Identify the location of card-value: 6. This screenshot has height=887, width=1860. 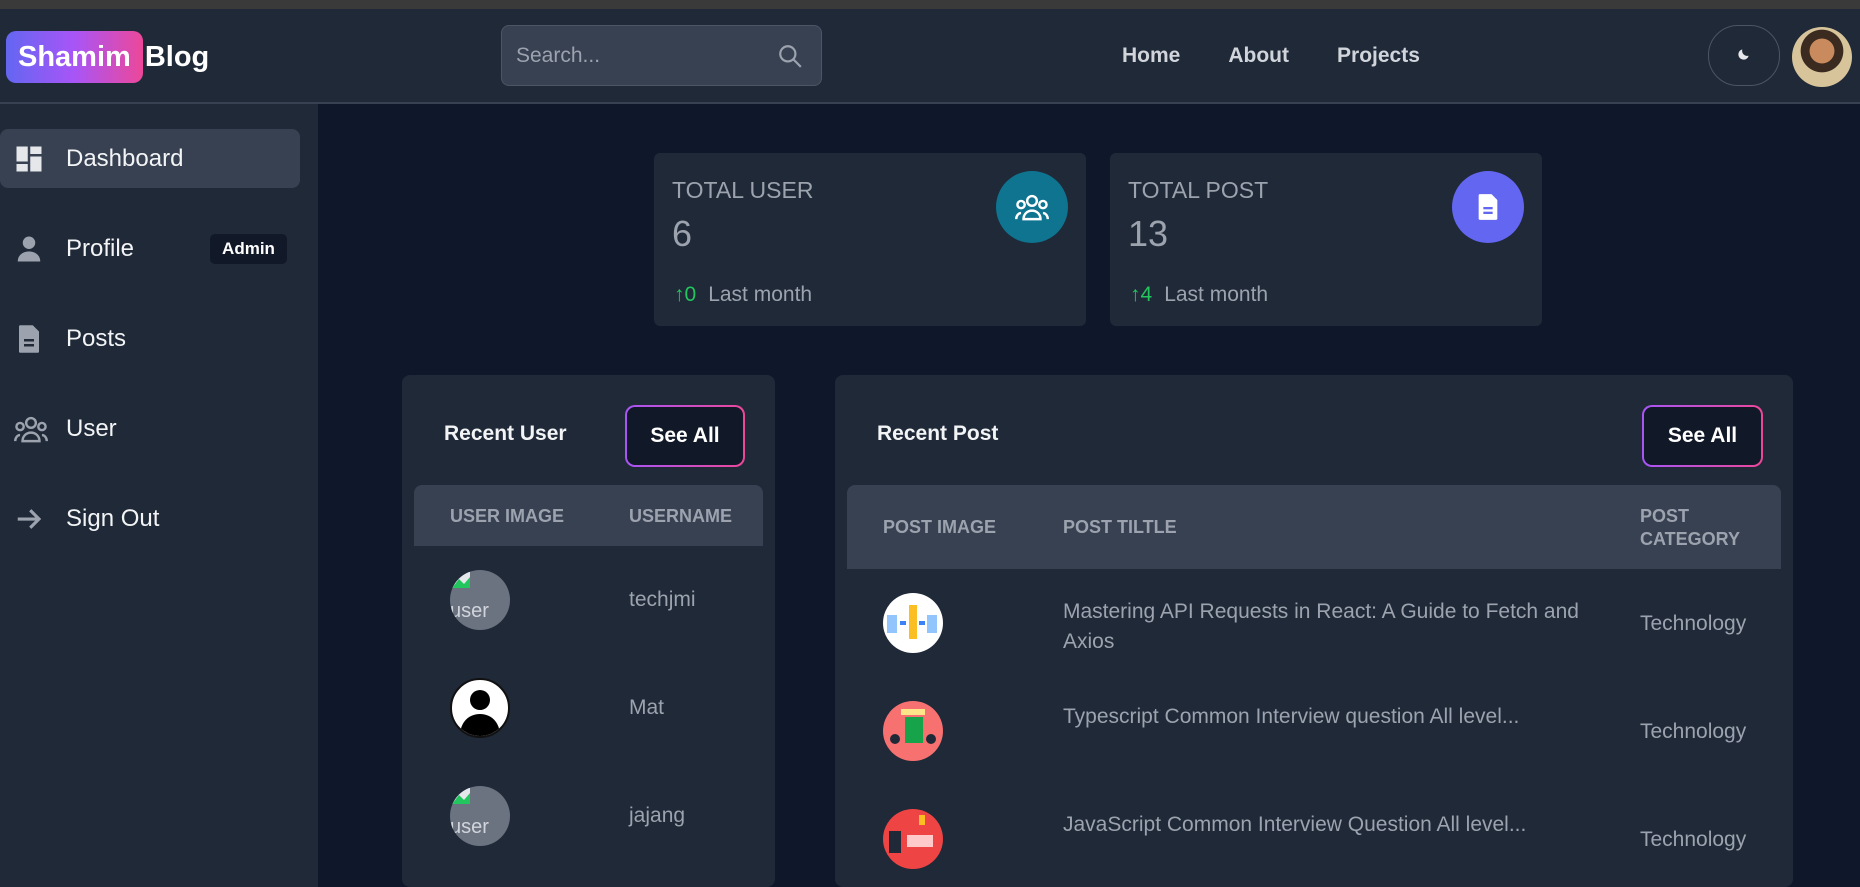
(682, 233).